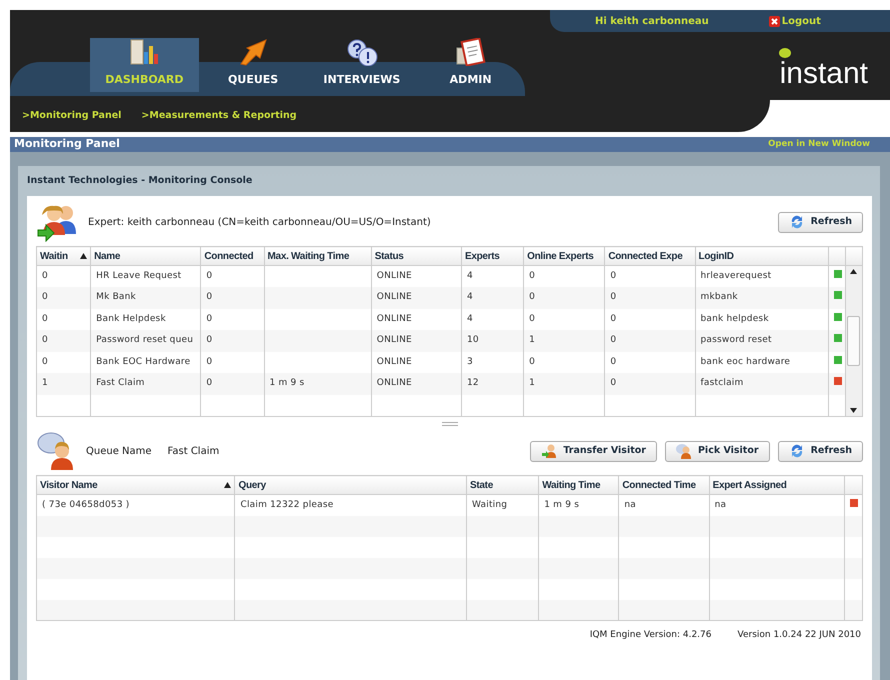 The width and height of the screenshot is (890, 680). What do you see at coordinates (578, 485) in the screenshot?
I see `column-header: Waiting Time` at bounding box center [578, 485].